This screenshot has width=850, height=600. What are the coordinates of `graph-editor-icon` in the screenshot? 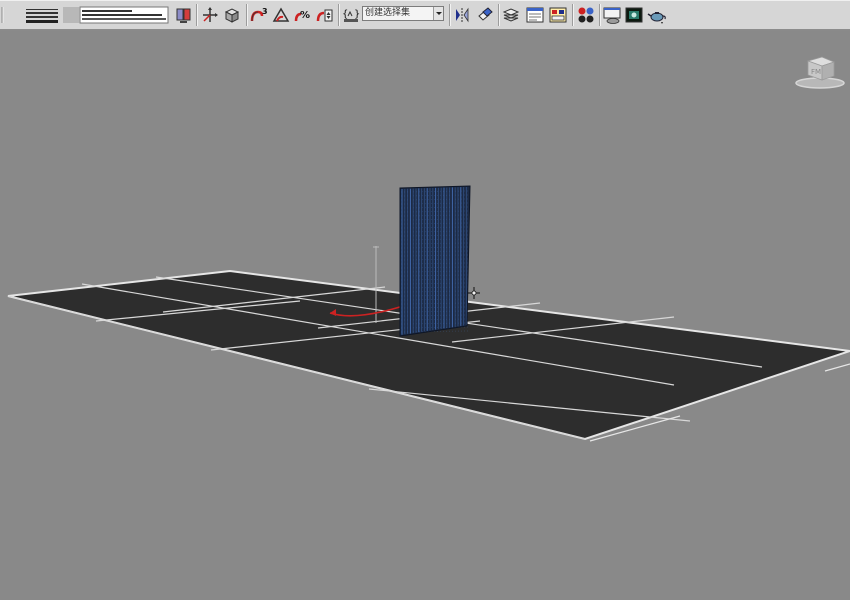 It's located at (535, 15).